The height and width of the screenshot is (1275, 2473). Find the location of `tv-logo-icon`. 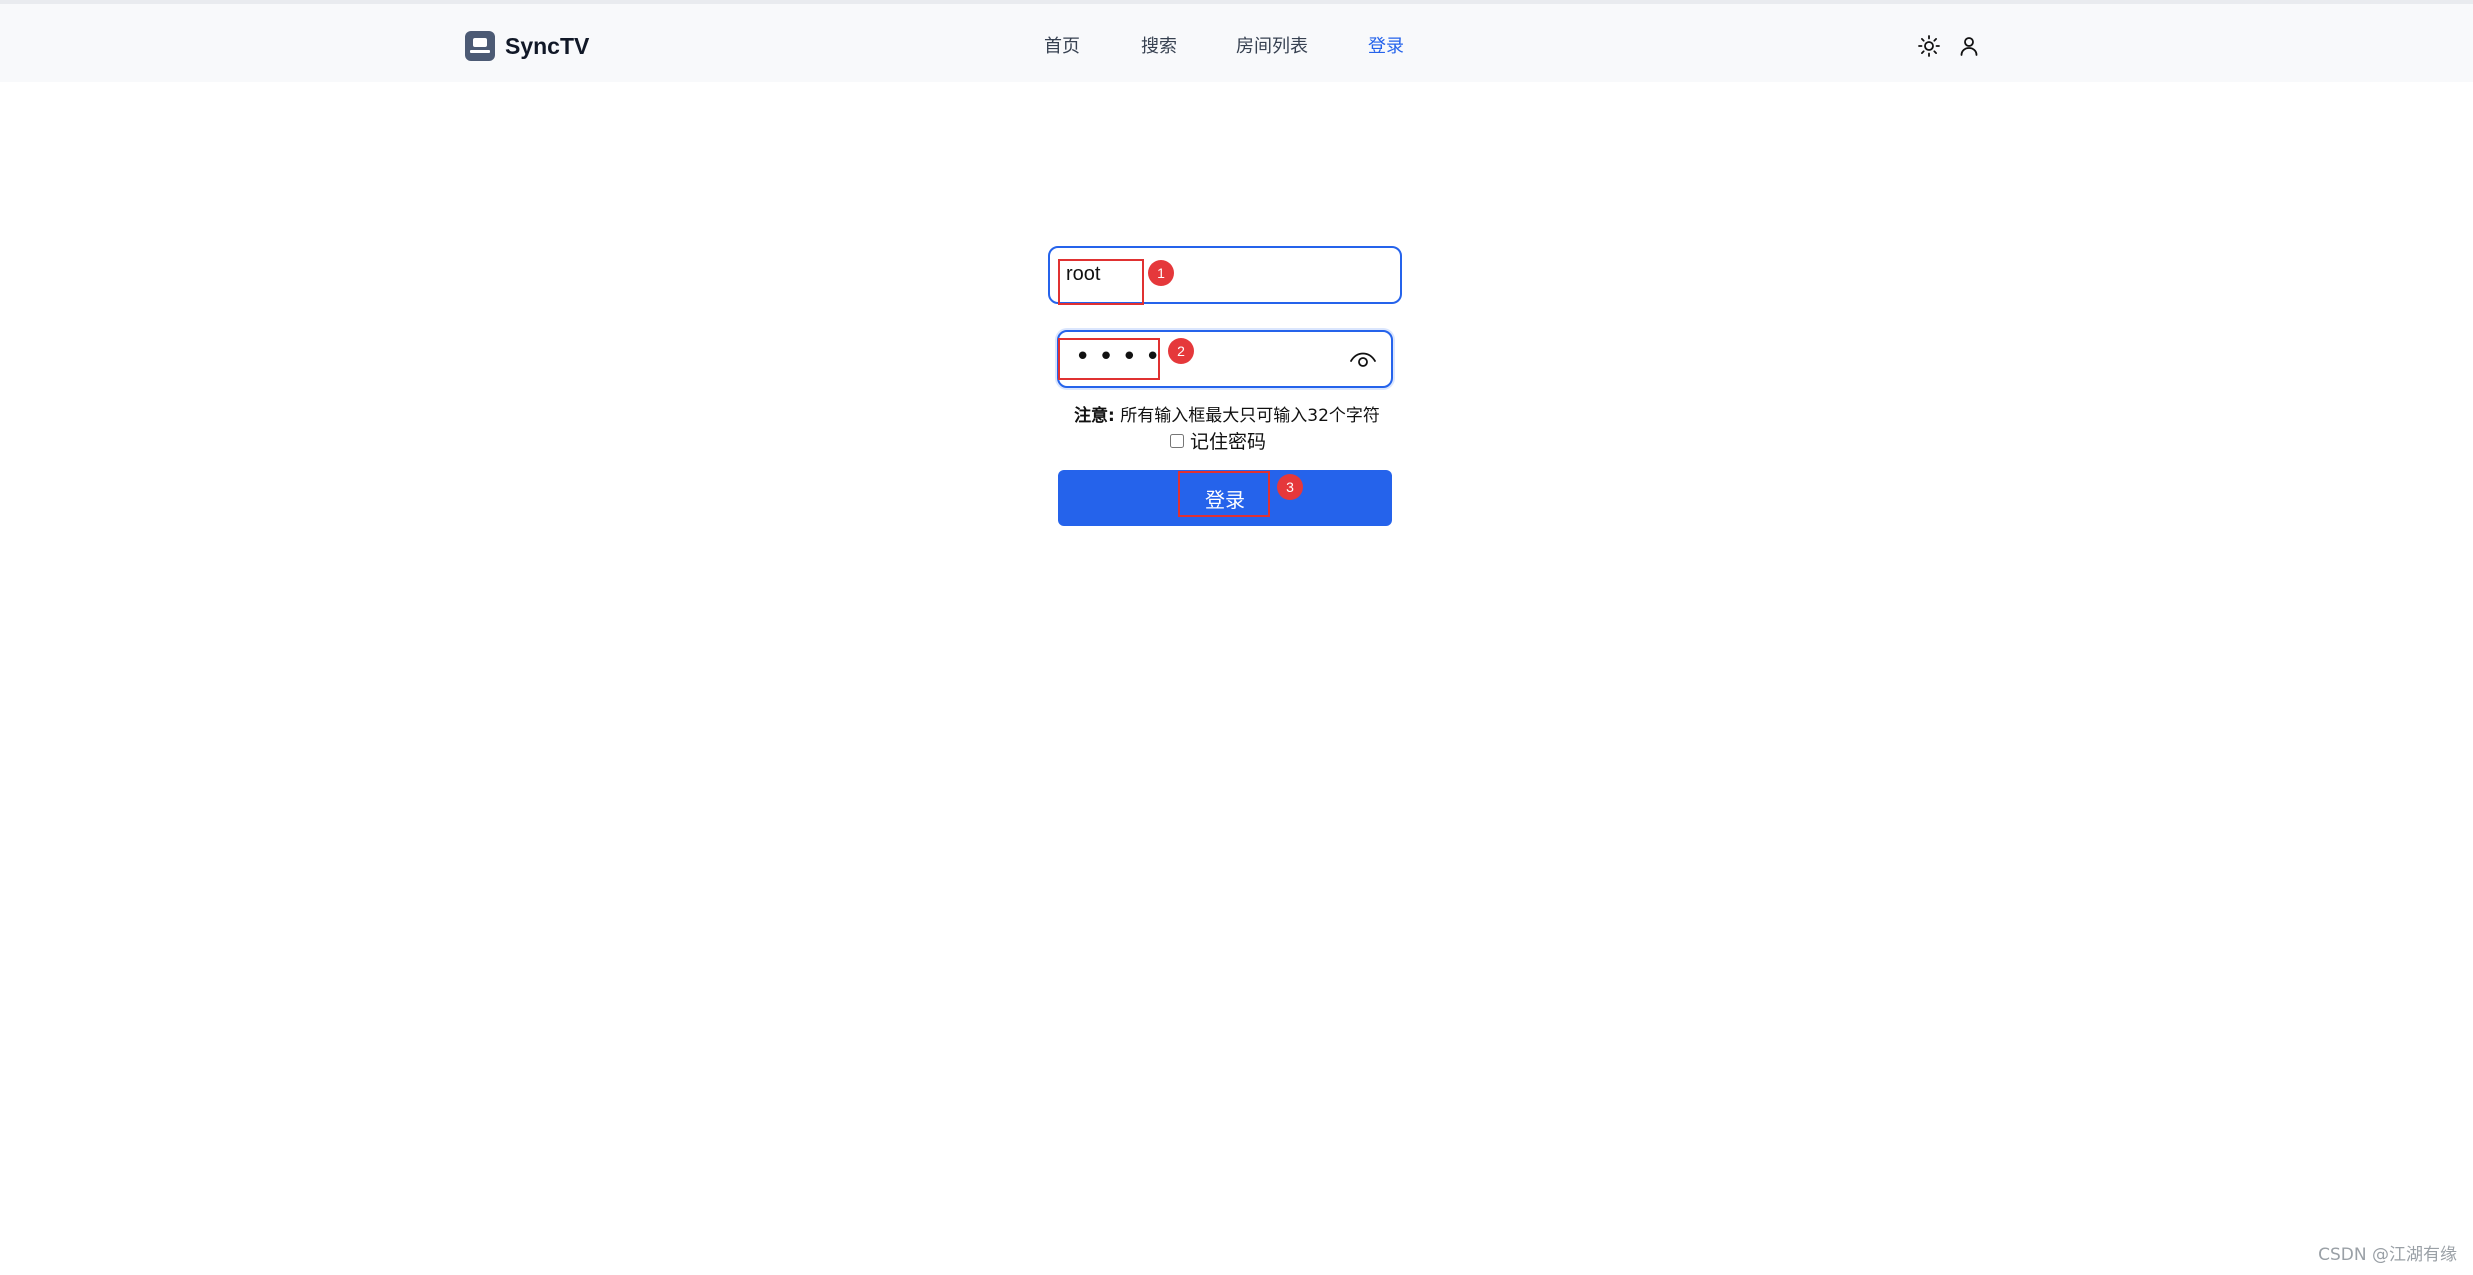

tv-logo-icon is located at coordinates (480, 46).